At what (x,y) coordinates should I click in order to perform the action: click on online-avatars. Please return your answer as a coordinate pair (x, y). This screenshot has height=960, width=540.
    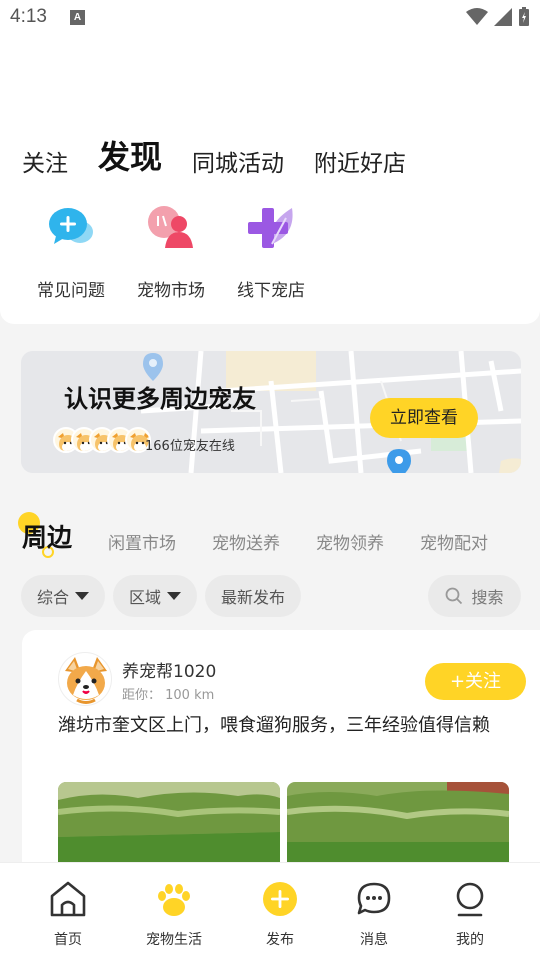
    Looking at the image, I should click on (102, 440).